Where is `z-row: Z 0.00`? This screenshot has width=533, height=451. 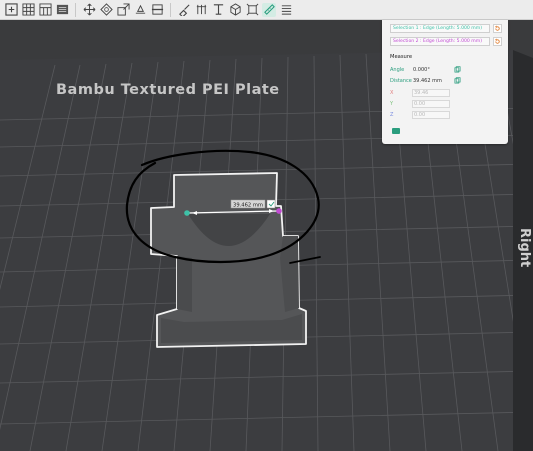
z-row: Z 0.00 is located at coordinates (420, 114).